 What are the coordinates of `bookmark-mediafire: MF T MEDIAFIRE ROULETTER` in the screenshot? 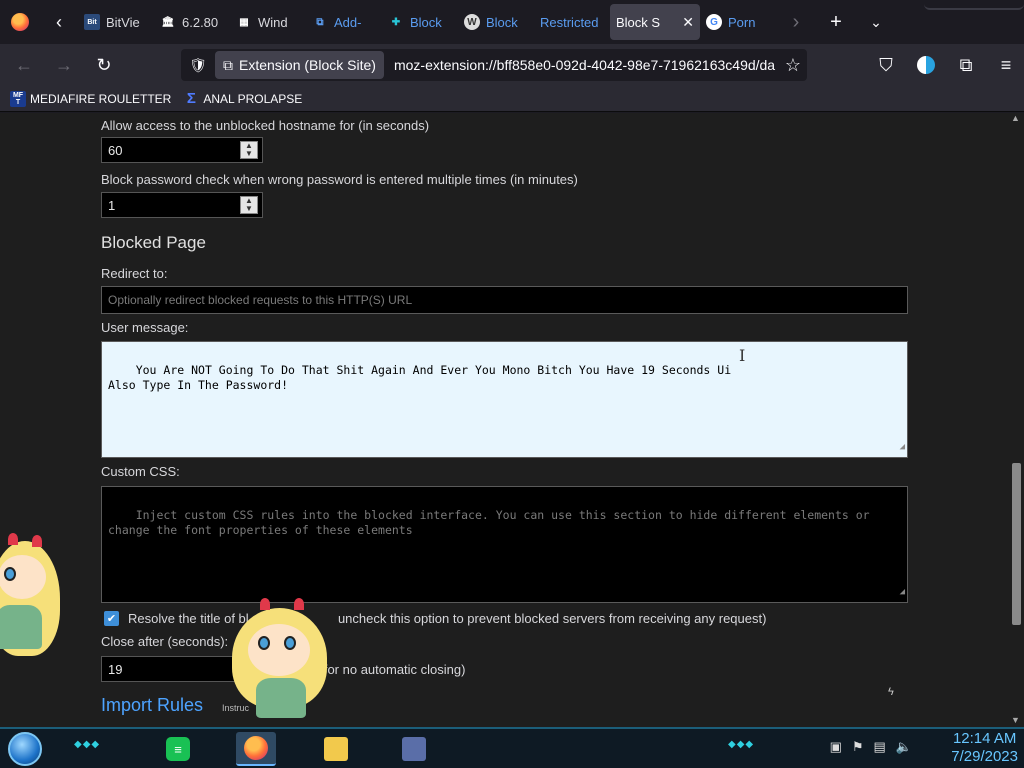 It's located at (90, 98).